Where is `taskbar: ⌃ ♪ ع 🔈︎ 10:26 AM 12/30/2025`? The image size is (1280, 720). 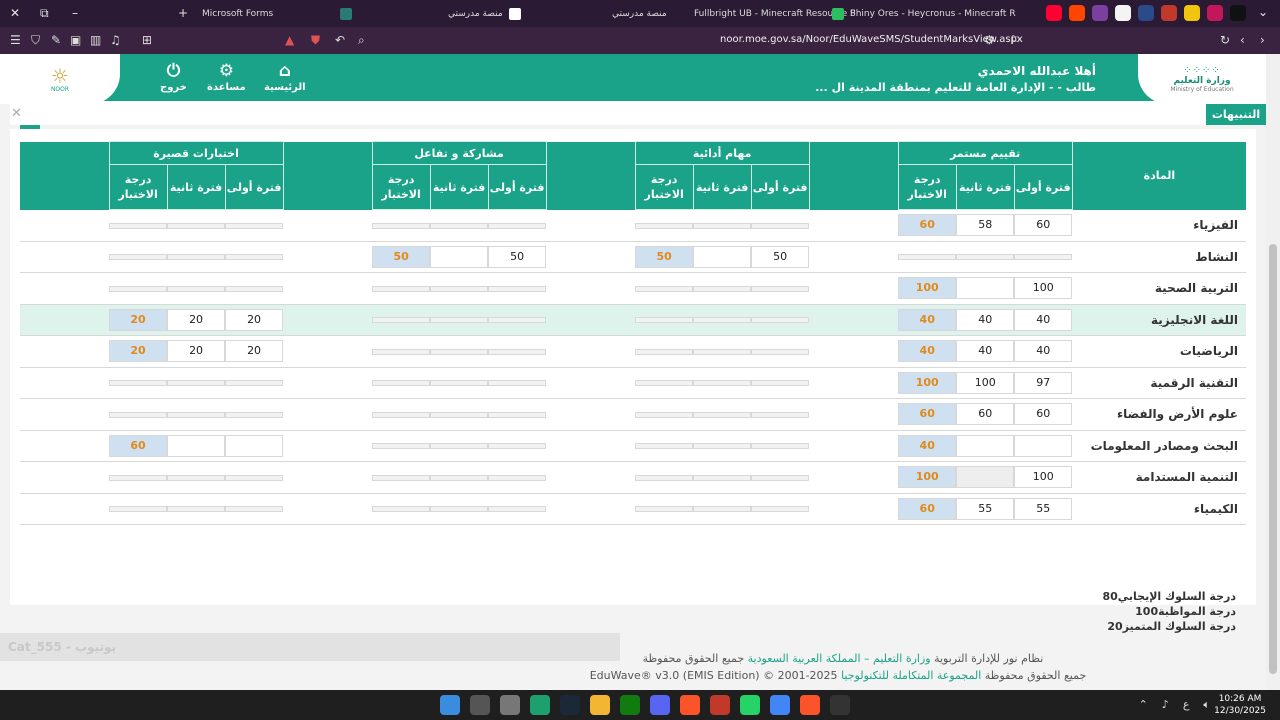 taskbar: ⌃ ♪ ع 🔈︎ 10:26 AM 12/30/2025 is located at coordinates (640, 705).